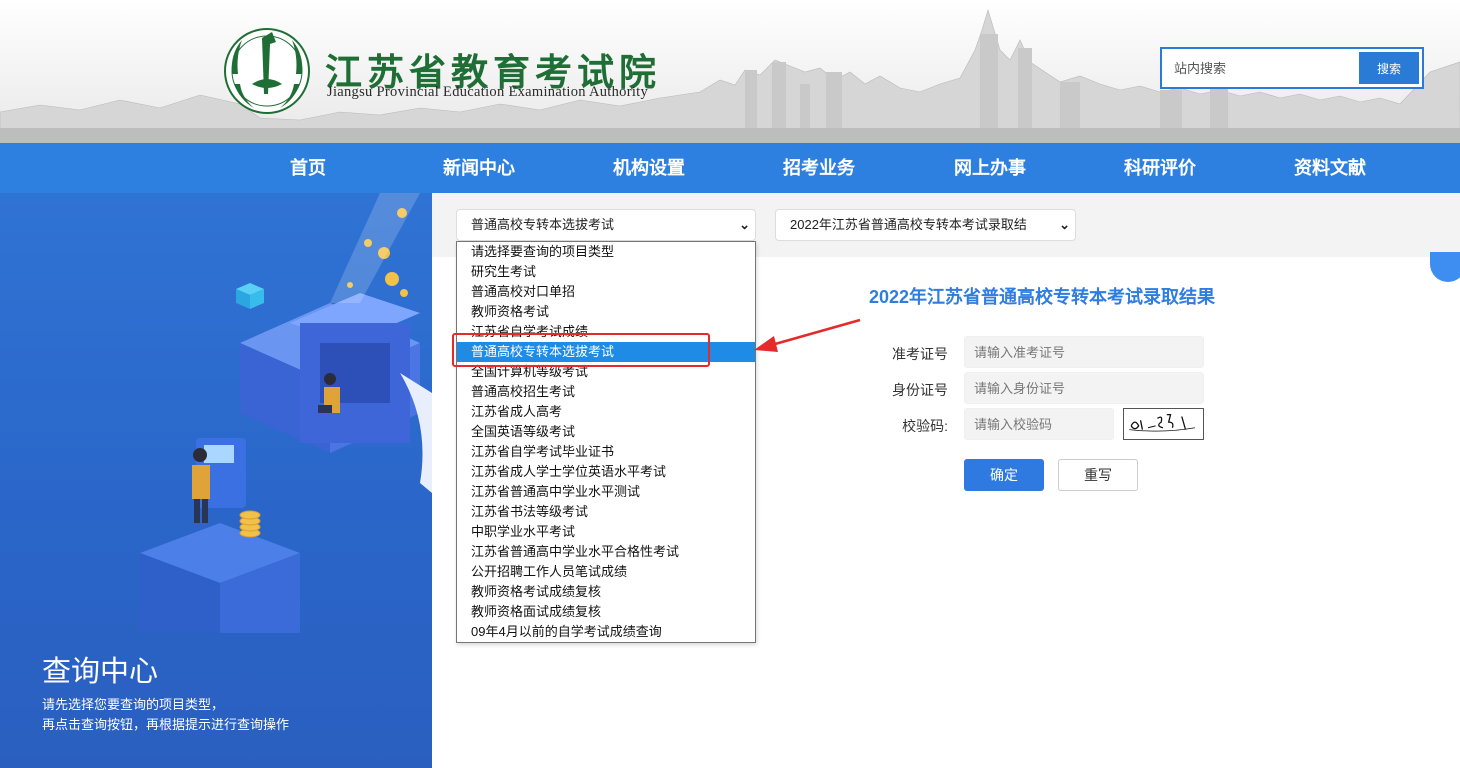  What do you see at coordinates (819, 168) in the screenshot?
I see `nav-item-admissions: 招考业务` at bounding box center [819, 168].